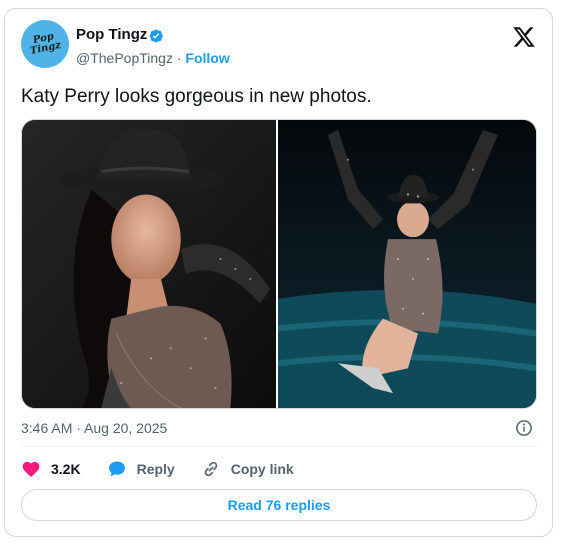 The image size is (567, 548). I want to click on avatar: Pop Tingz, so click(45, 44).